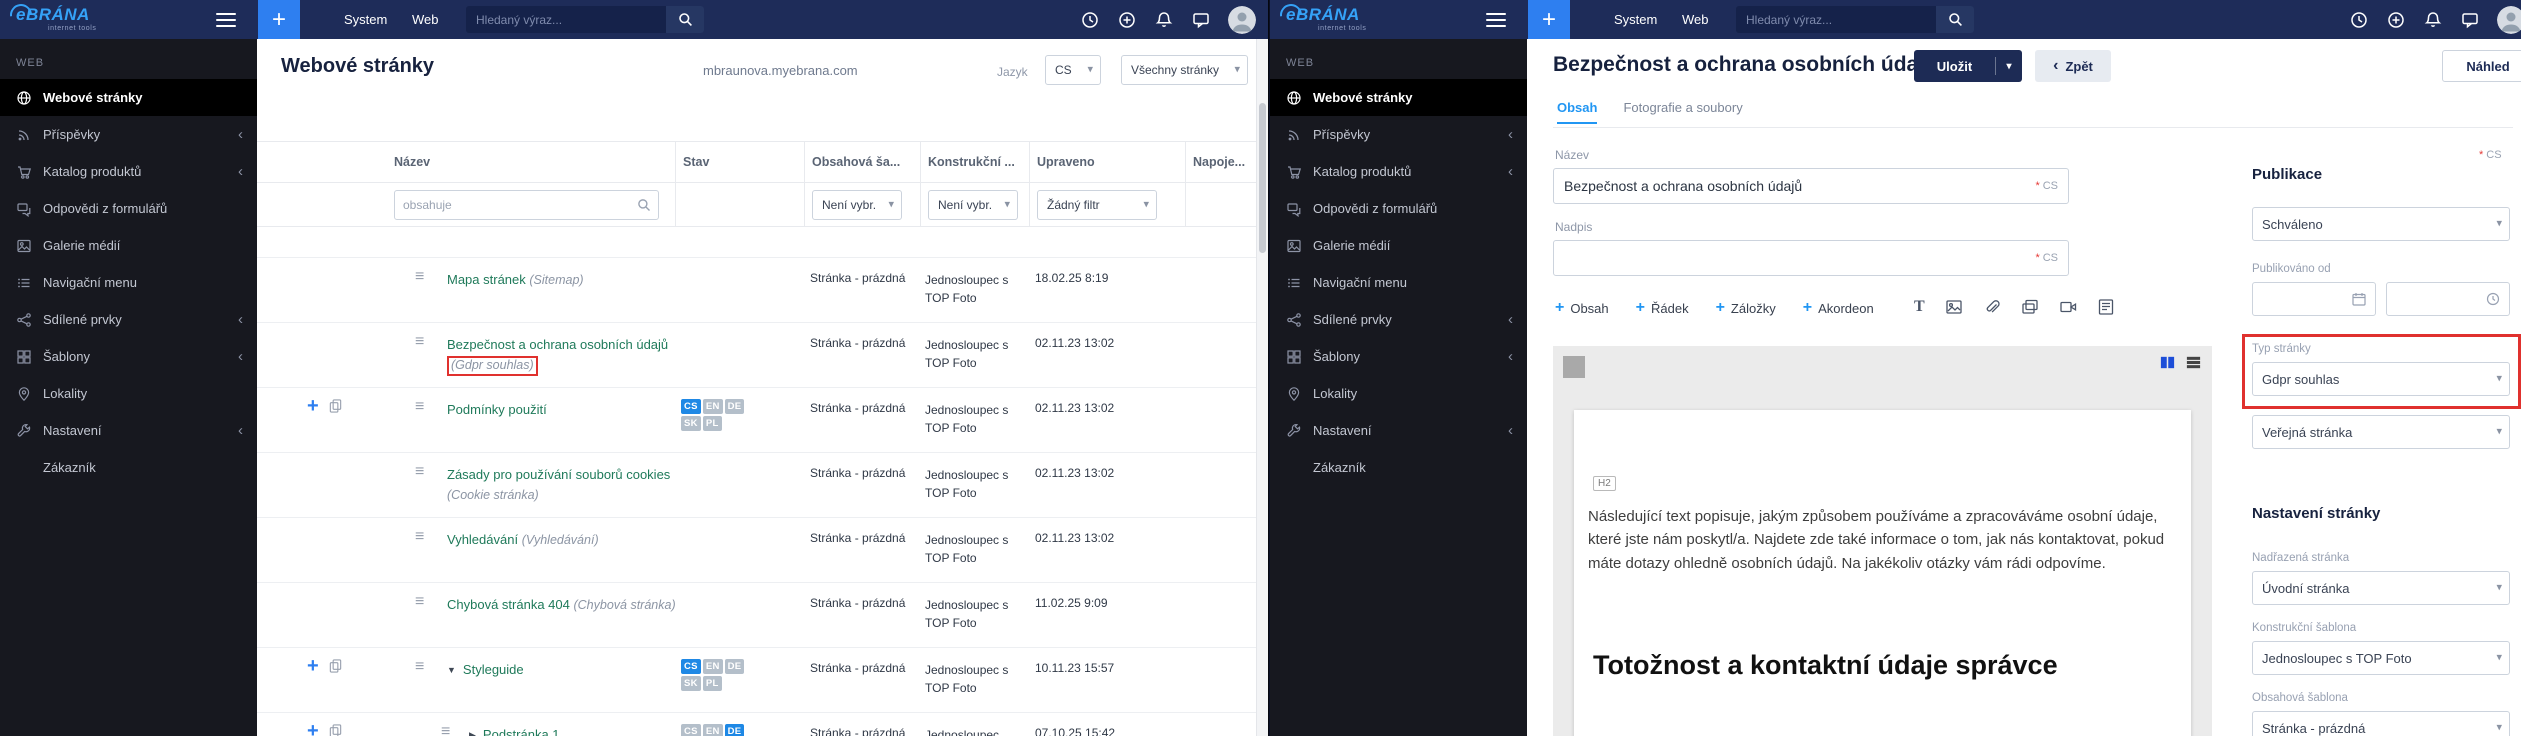 The image size is (2521, 736). Describe the element at coordinates (2381, 379) in the screenshot. I see `page-type-select: Gdpr souhlas` at that location.